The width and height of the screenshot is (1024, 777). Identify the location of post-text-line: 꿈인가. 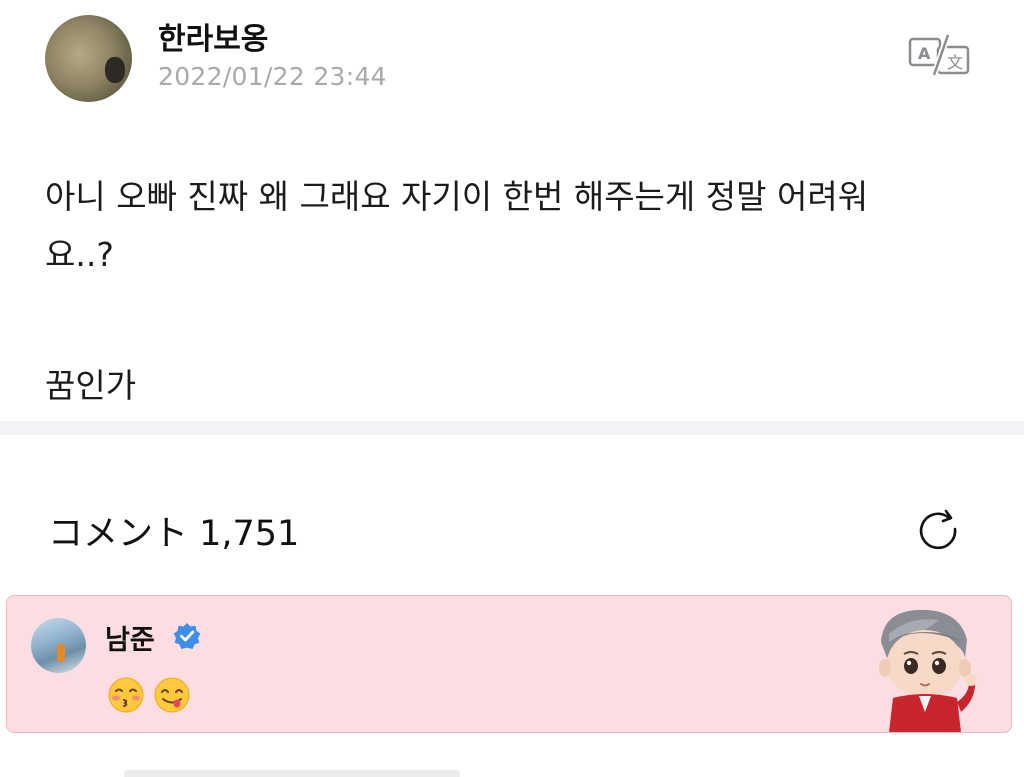
(91, 385).